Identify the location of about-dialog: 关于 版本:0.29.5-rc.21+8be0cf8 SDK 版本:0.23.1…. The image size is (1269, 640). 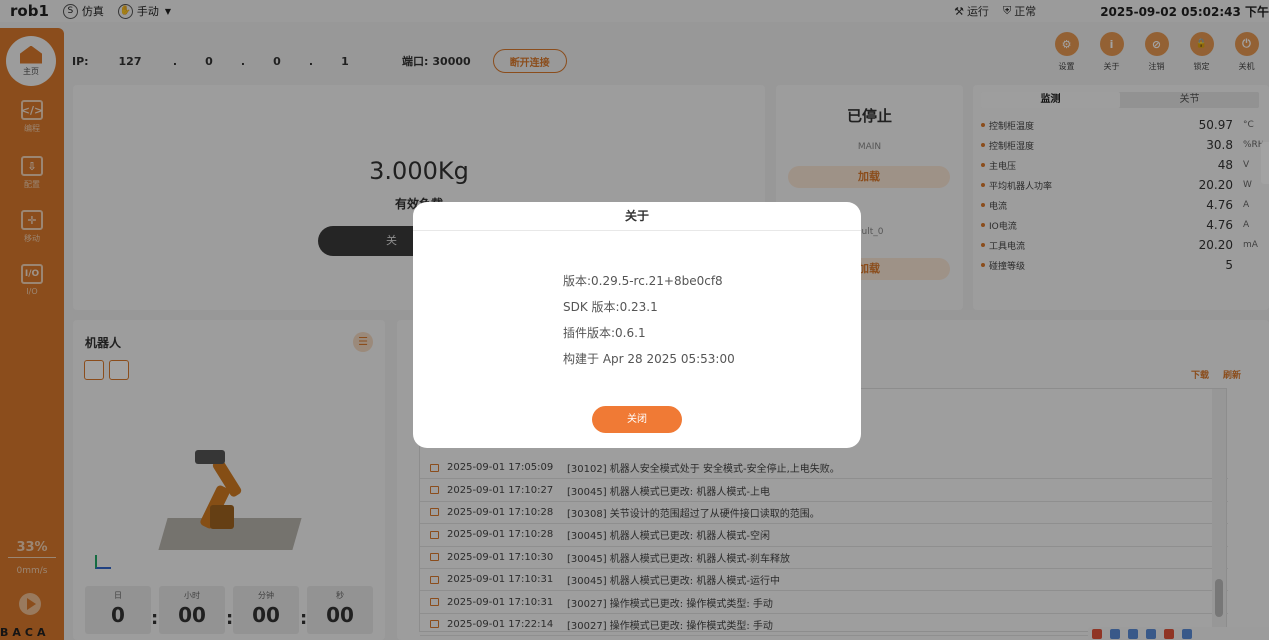
(637, 325).